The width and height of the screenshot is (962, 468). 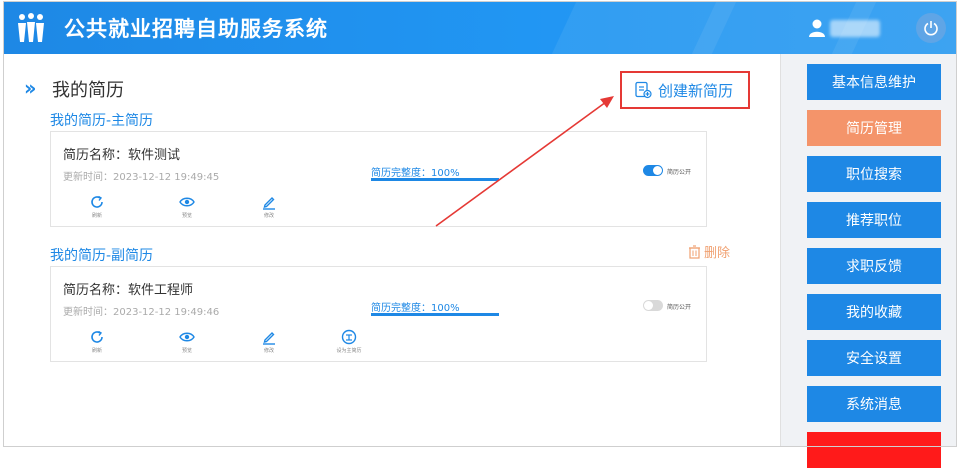 I want to click on sidebar-item-security: 安全设置, so click(x=874, y=358).